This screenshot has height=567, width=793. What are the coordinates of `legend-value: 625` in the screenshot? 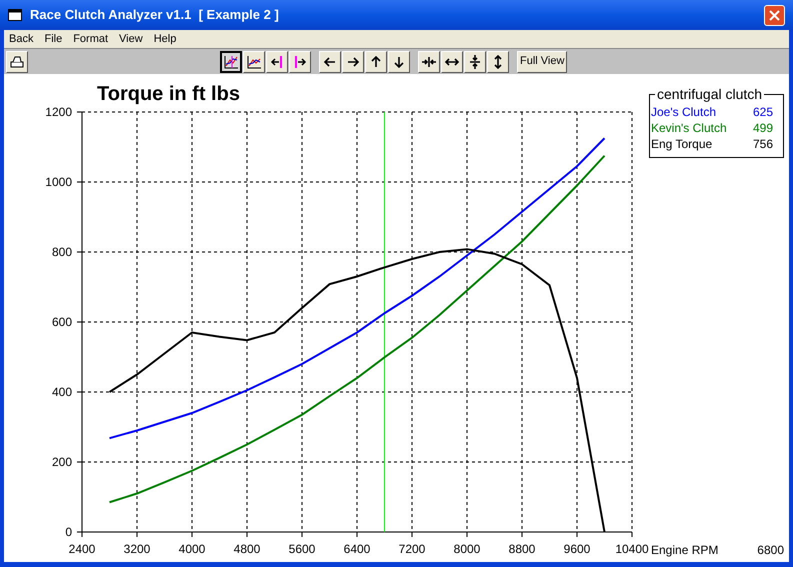 It's located at (762, 112).